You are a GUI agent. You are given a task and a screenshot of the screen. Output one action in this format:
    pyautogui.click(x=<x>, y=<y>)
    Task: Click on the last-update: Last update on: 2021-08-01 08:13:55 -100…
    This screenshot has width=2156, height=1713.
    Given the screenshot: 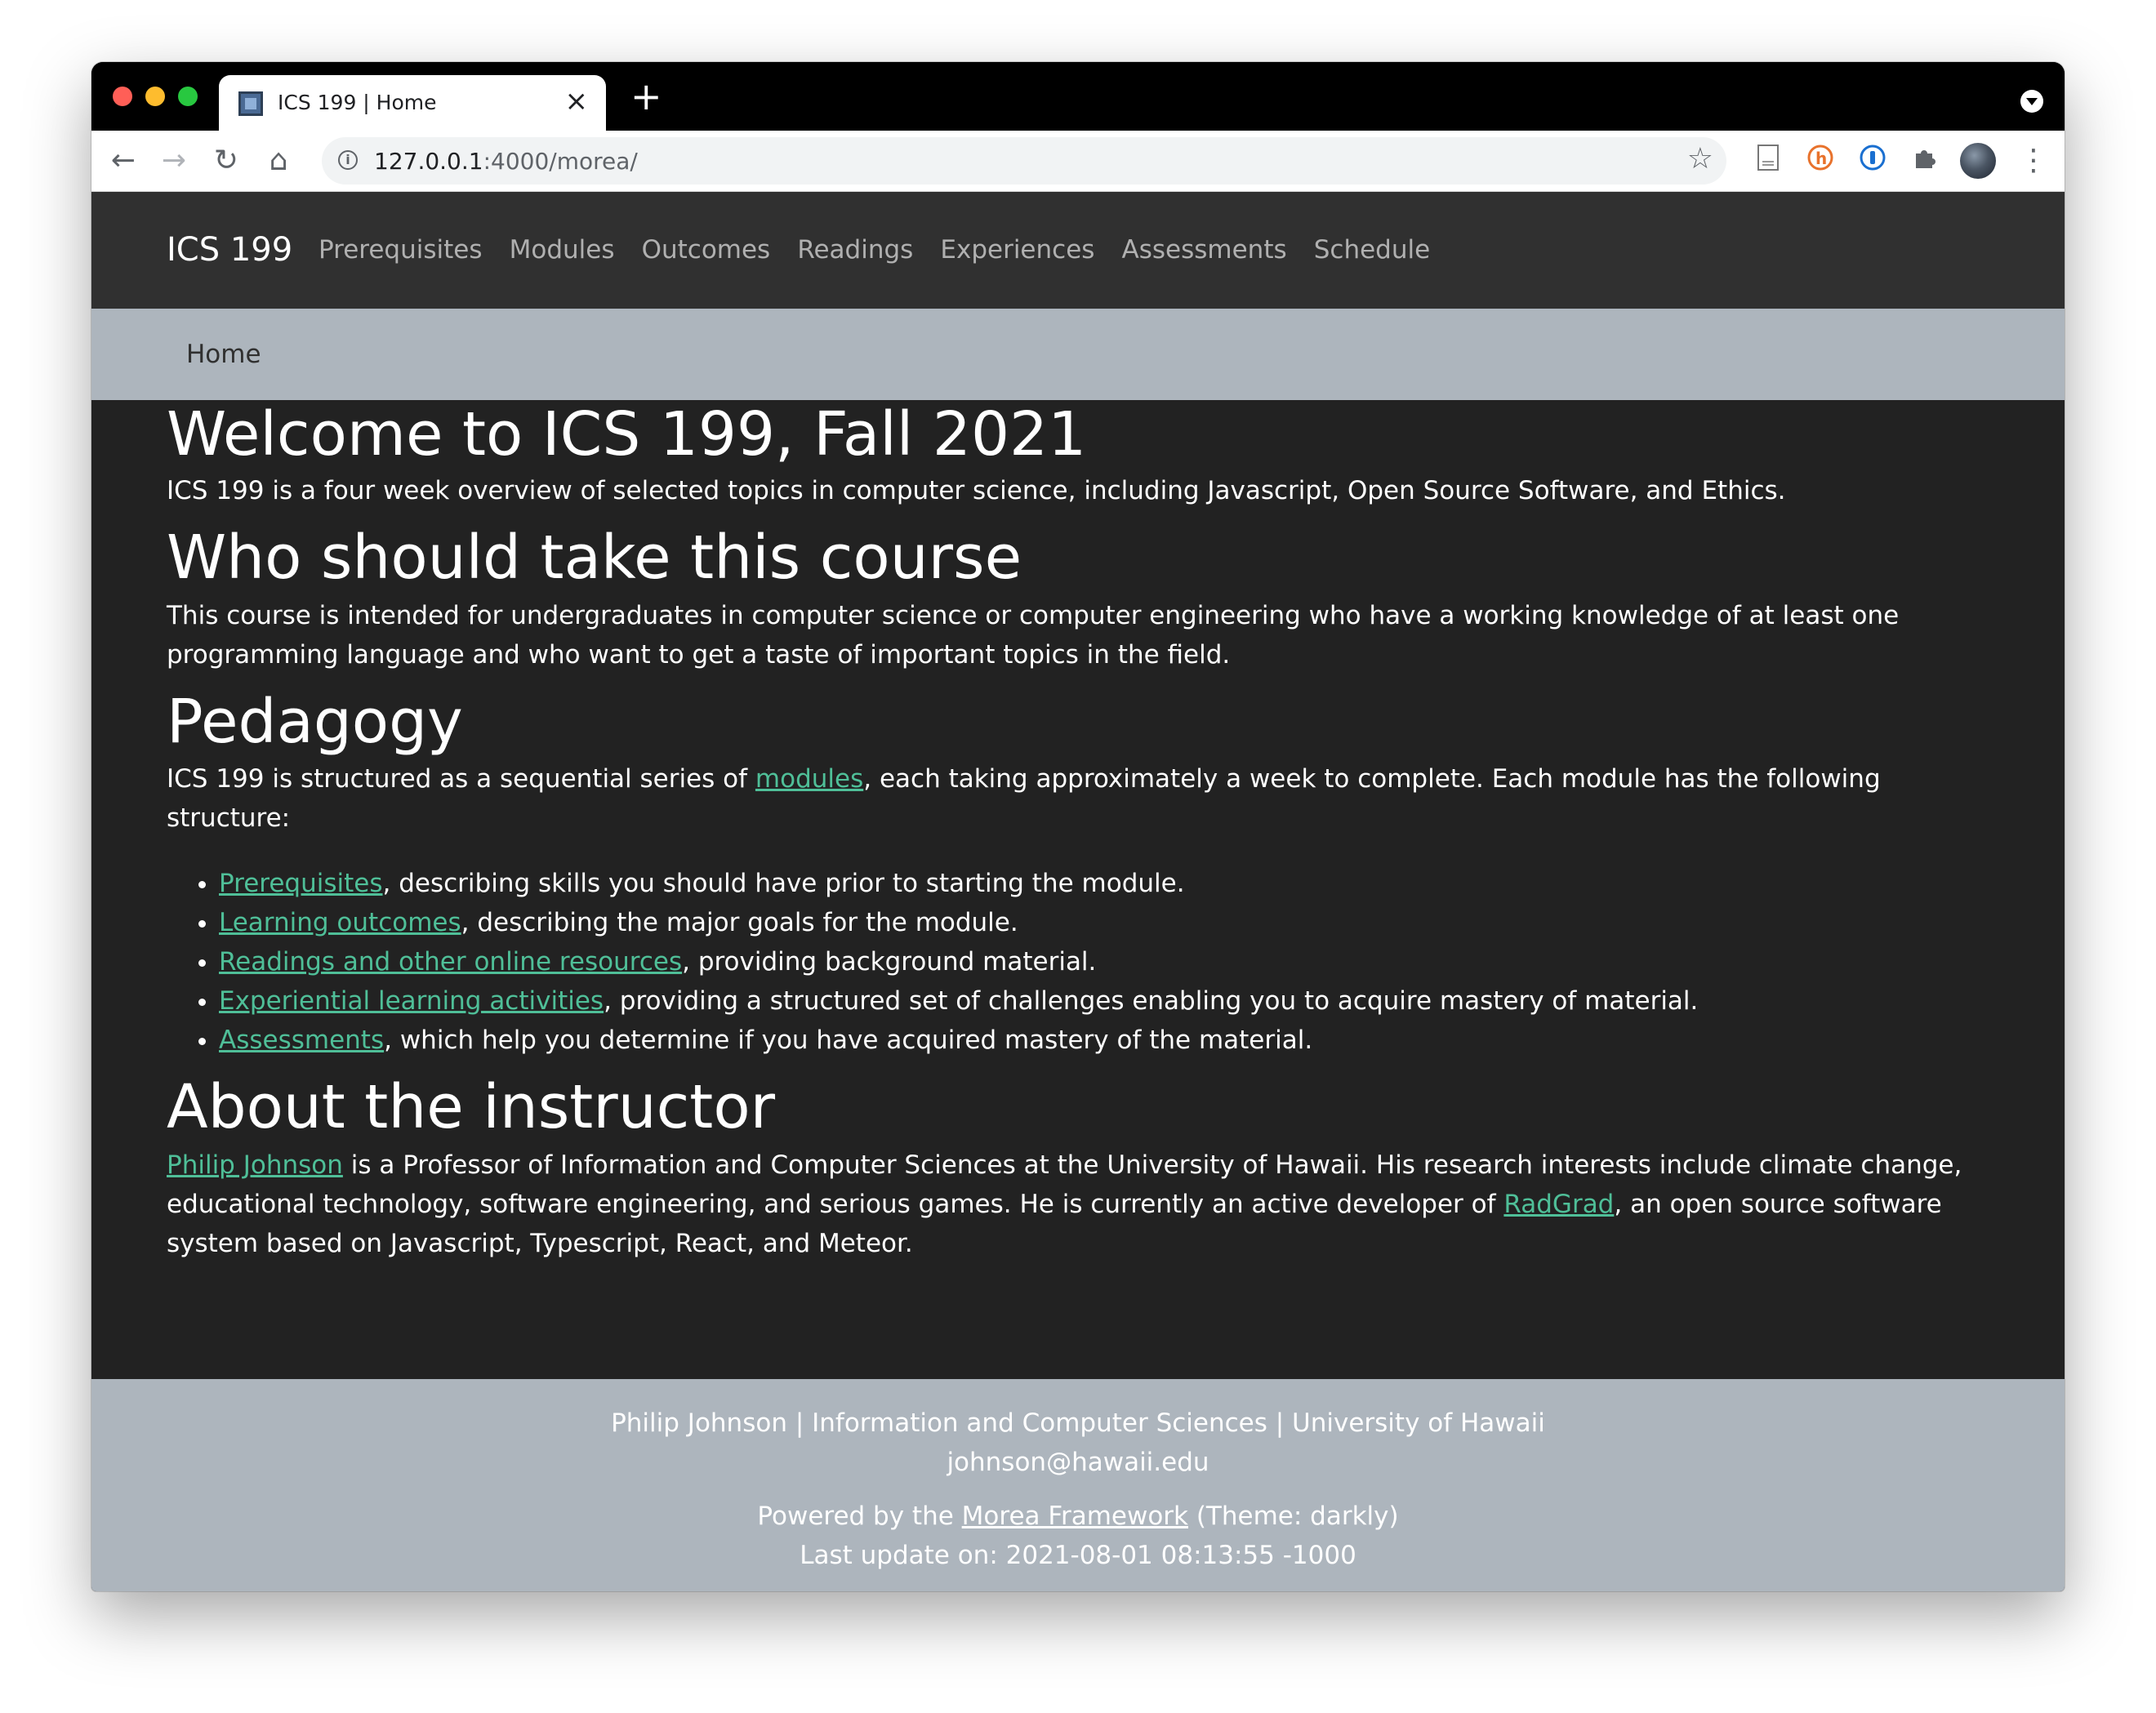 What is the action you would take?
    pyautogui.click(x=1078, y=1556)
    